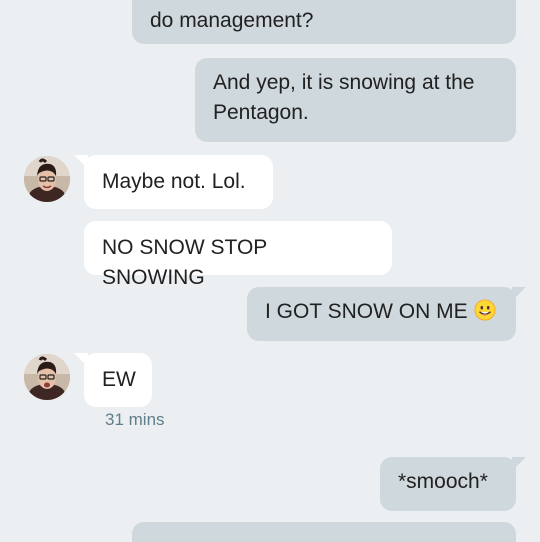  I want to click on message-text: do management?, so click(232, 20).